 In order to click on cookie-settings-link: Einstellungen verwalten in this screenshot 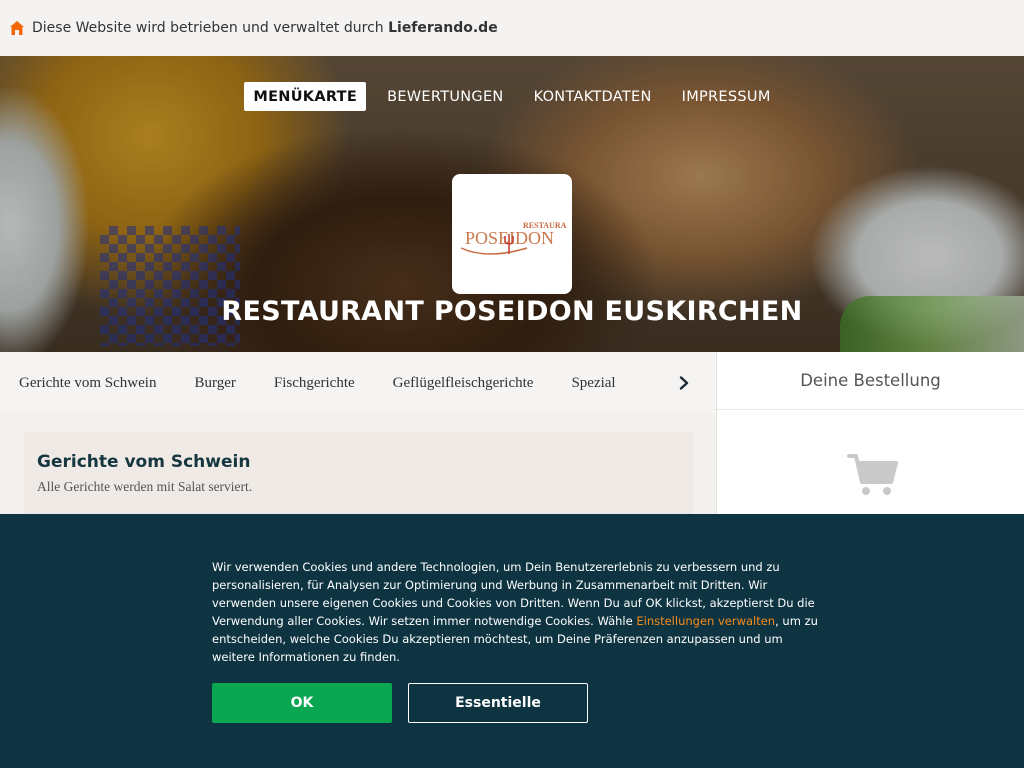, I will do `click(705, 621)`.